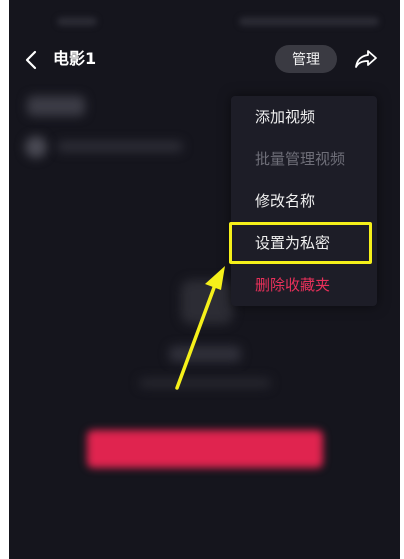 The height and width of the screenshot is (559, 404). Describe the element at coordinates (205, 449) in the screenshot. I see `blurred-primary-button` at that location.